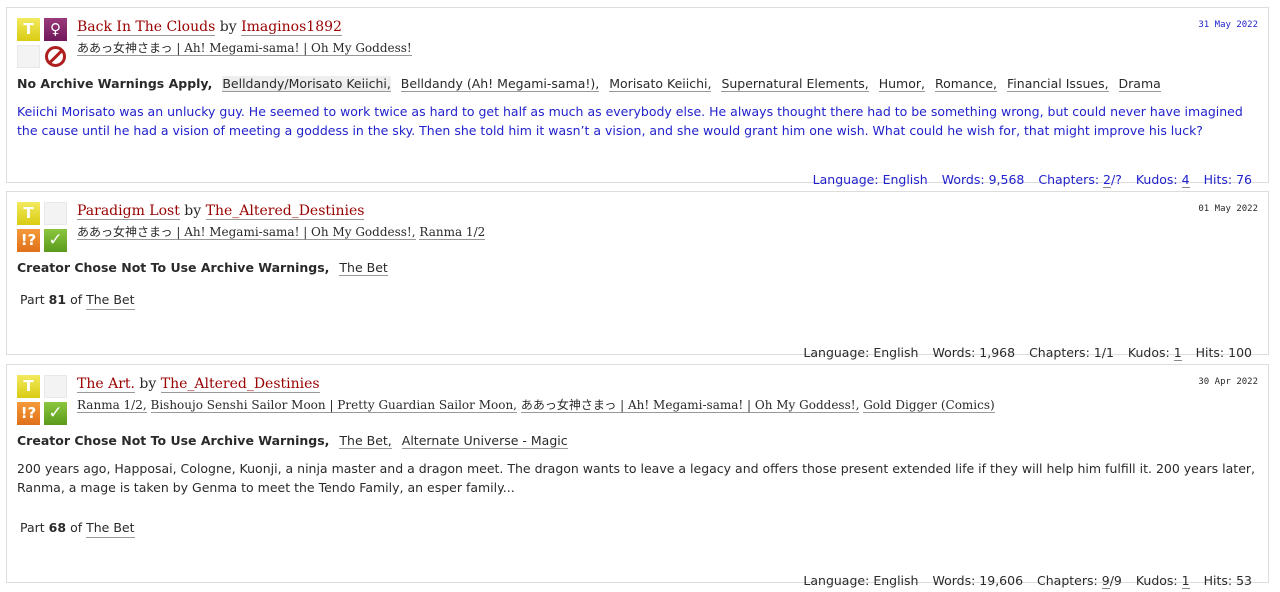 Image resolution: width=1280 pixels, height=592 pixels. I want to click on chapters-value: 2/?, so click(1112, 179).